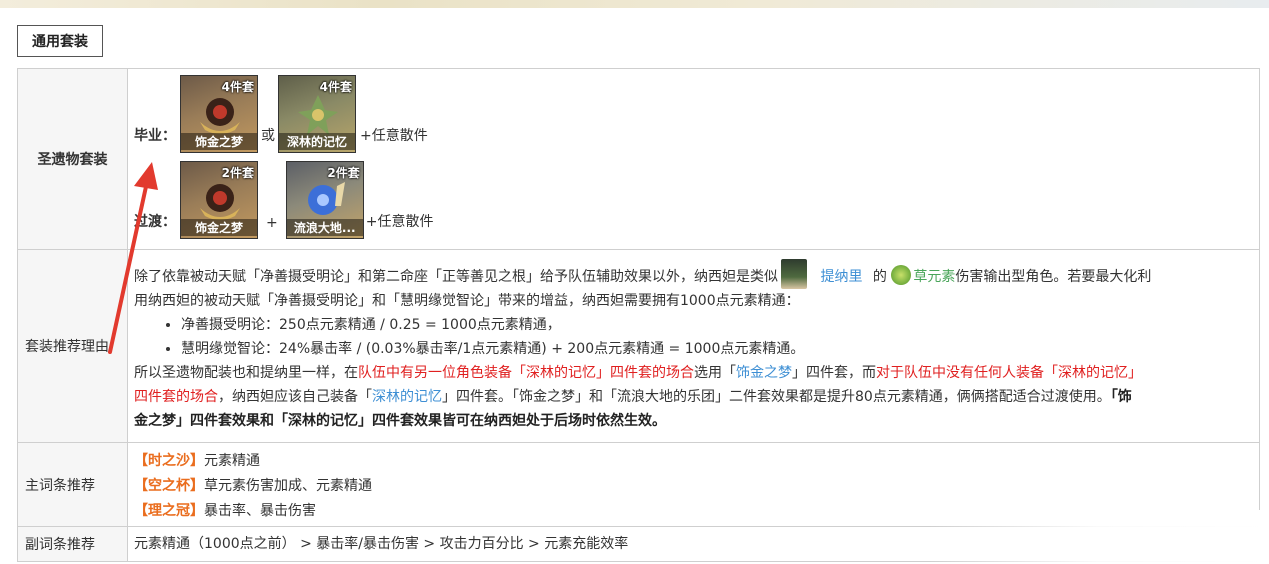 The image size is (1269, 564). What do you see at coordinates (834, 373) in the screenshot?
I see `reason-text: 」四件套，而` at bounding box center [834, 373].